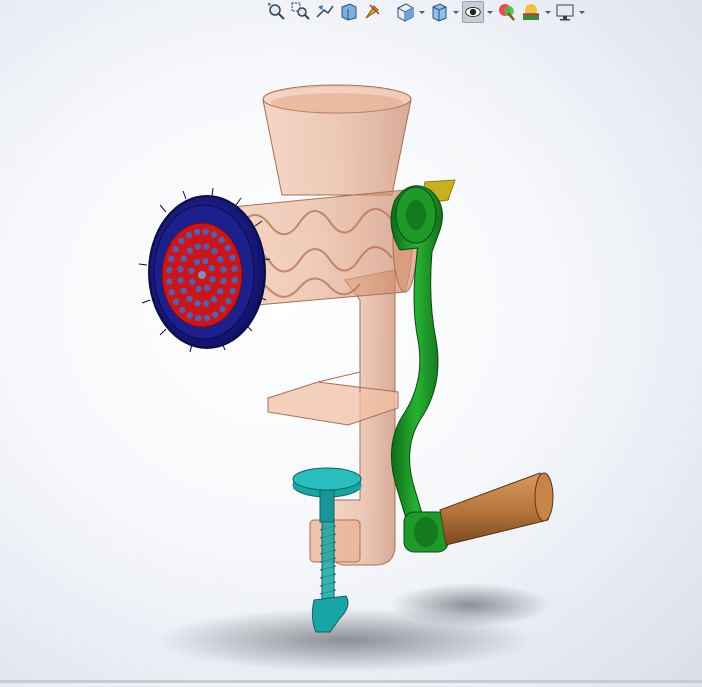  I want to click on display-style-button, so click(439, 12).